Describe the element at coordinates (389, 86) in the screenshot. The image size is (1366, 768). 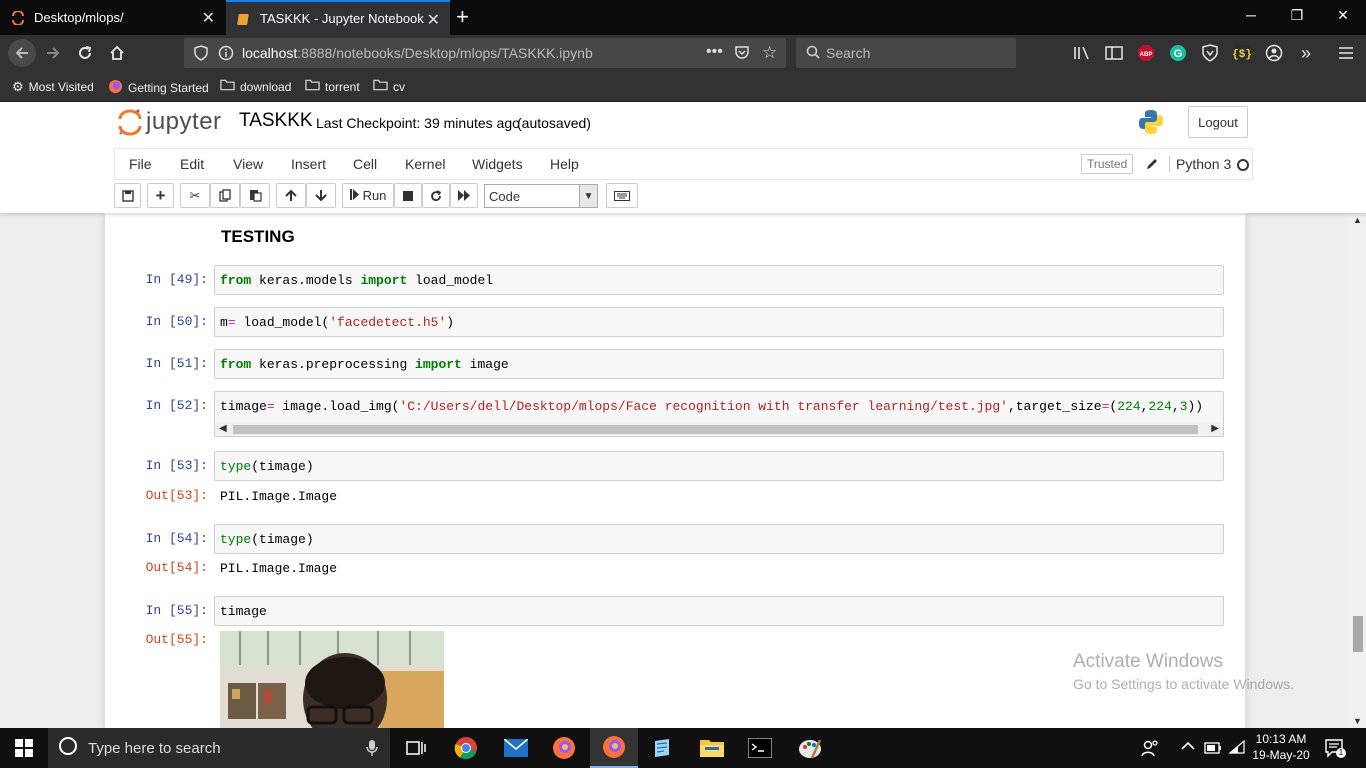
I see `bookmark-cv: cv` at that location.